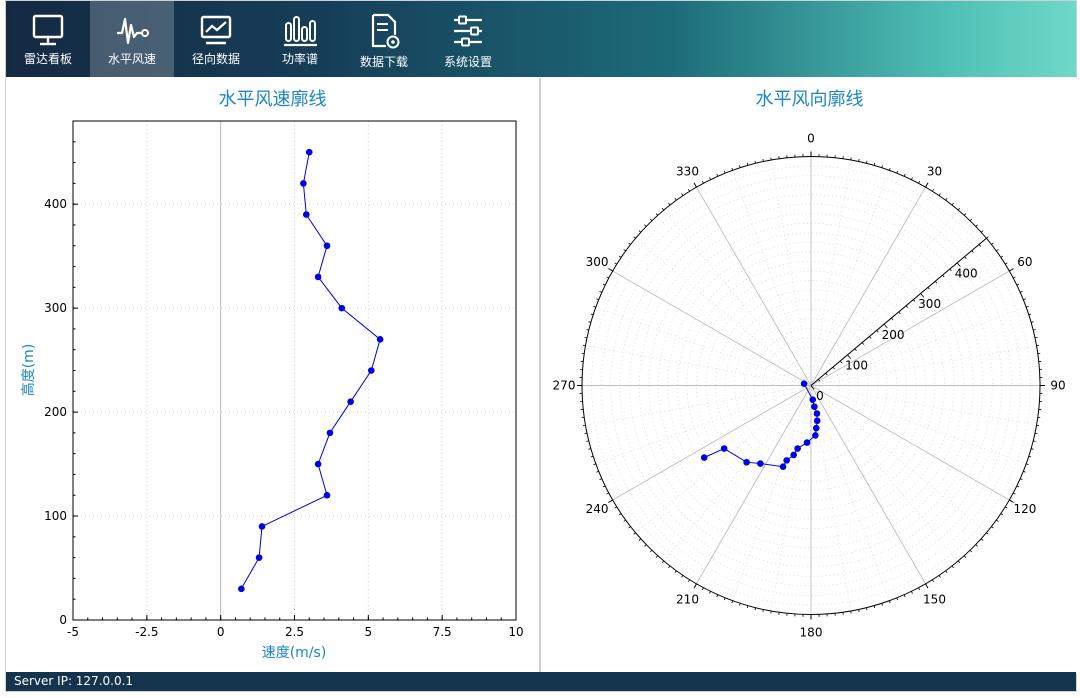 The height and width of the screenshot is (698, 1080). What do you see at coordinates (215, 59) in the screenshot?
I see `tab-label: 径向数据` at bounding box center [215, 59].